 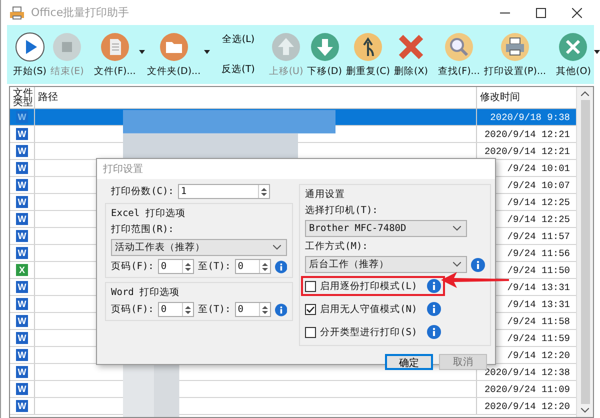 I want to click on window-title: Office批量打印助手, so click(x=80, y=12).